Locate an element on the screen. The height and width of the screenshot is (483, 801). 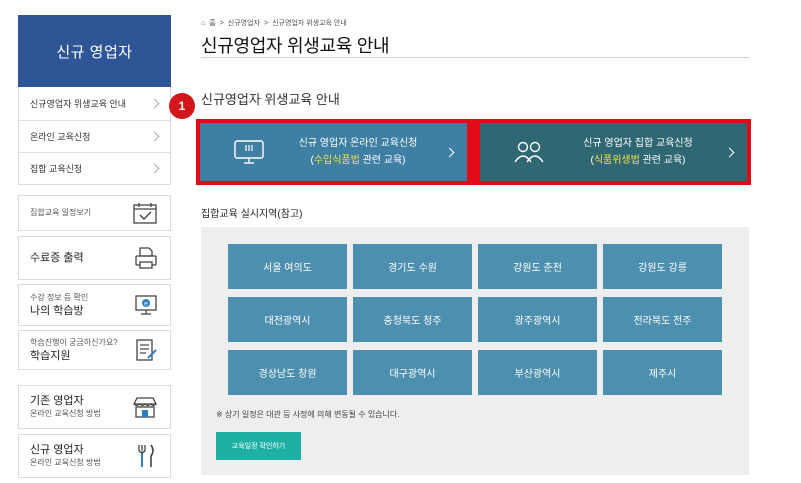
sidebar-item-label: 온라인 교육신청 is located at coordinates (60, 137).